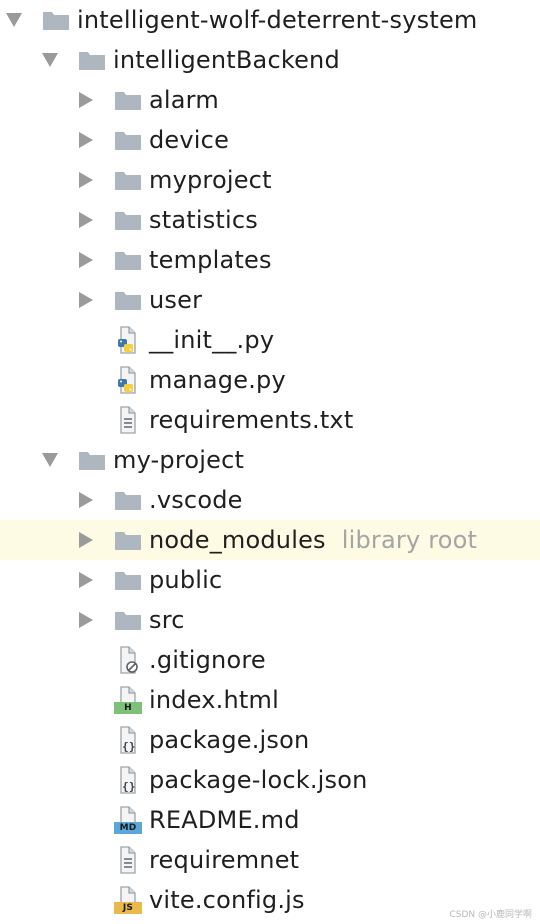  What do you see at coordinates (176, 300) in the screenshot?
I see `tree-item-label: user` at bounding box center [176, 300].